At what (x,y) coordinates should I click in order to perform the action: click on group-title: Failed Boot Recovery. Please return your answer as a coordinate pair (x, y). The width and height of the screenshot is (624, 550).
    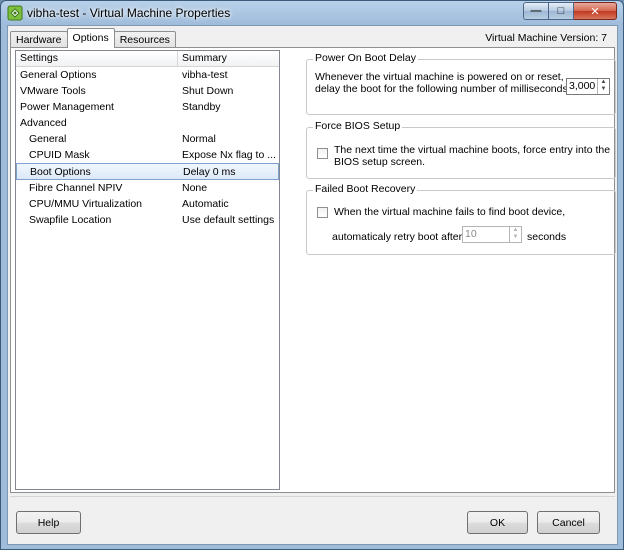
    Looking at the image, I should click on (365, 189).